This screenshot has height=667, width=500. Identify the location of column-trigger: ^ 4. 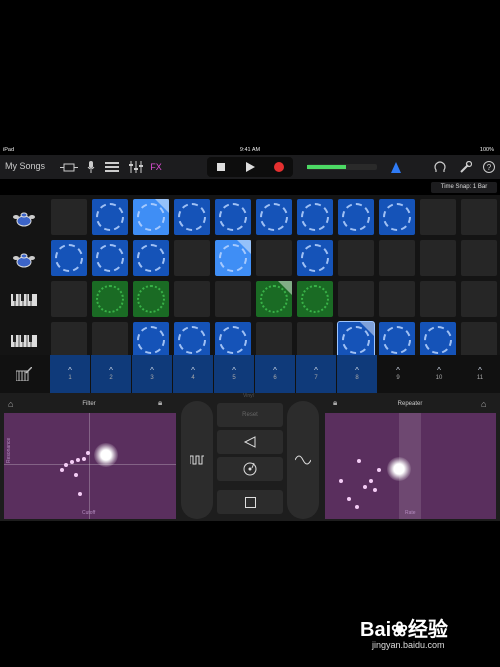
(193, 374).